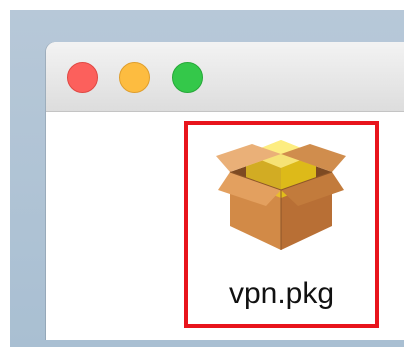 Image resolution: width=404 pixels, height=347 pixels. What do you see at coordinates (134, 77) in the screenshot?
I see `minimize-button` at bounding box center [134, 77].